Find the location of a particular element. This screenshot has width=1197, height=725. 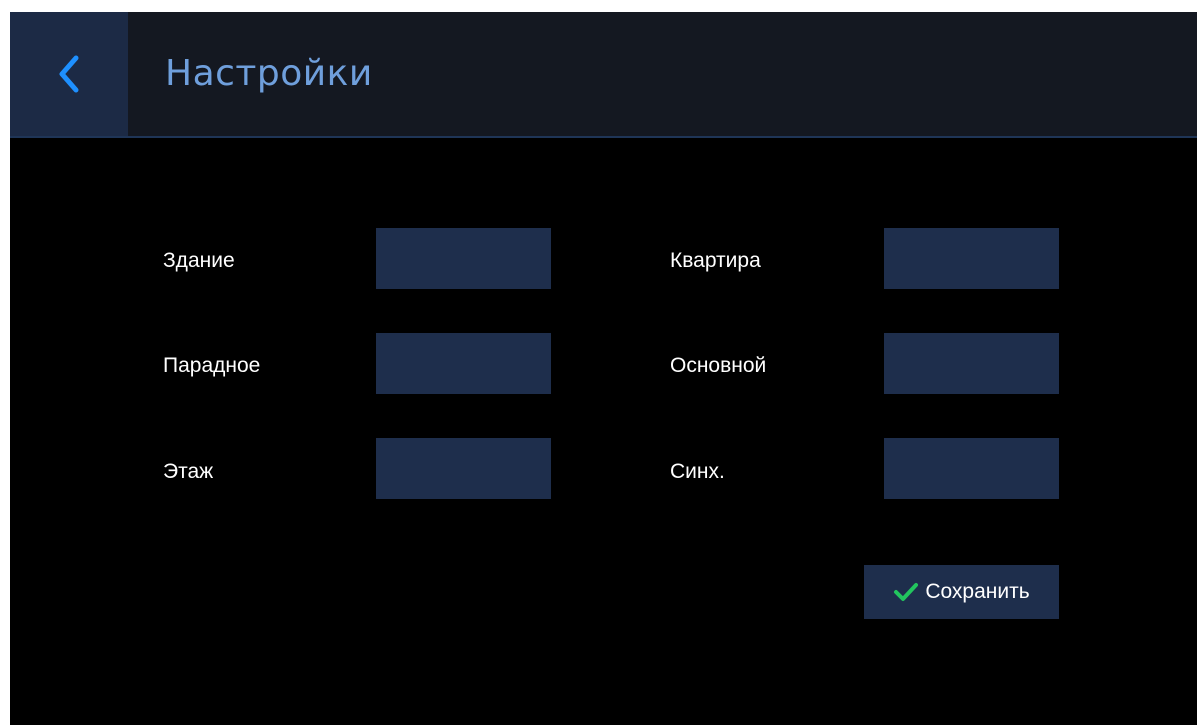

chevron-left-icon is located at coordinates (69, 74).